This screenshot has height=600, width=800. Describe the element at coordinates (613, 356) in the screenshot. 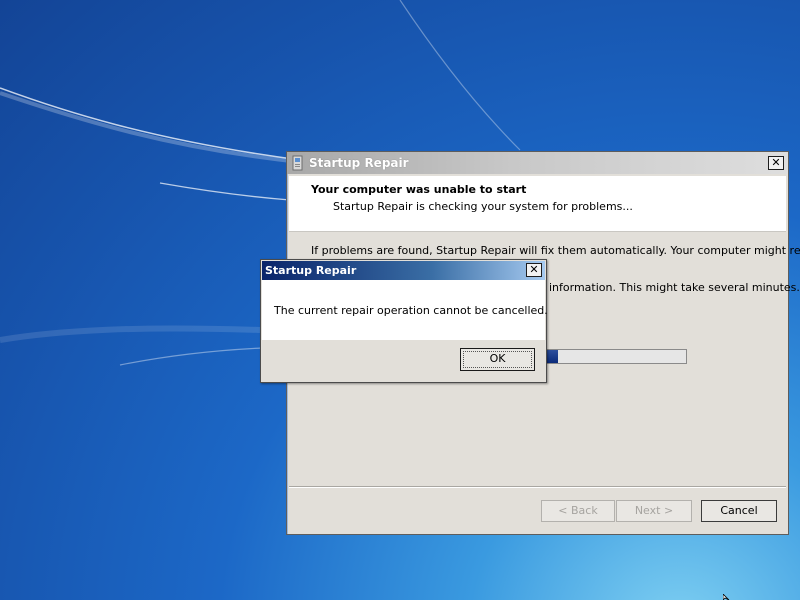

I see `repair-progress-bar` at that location.